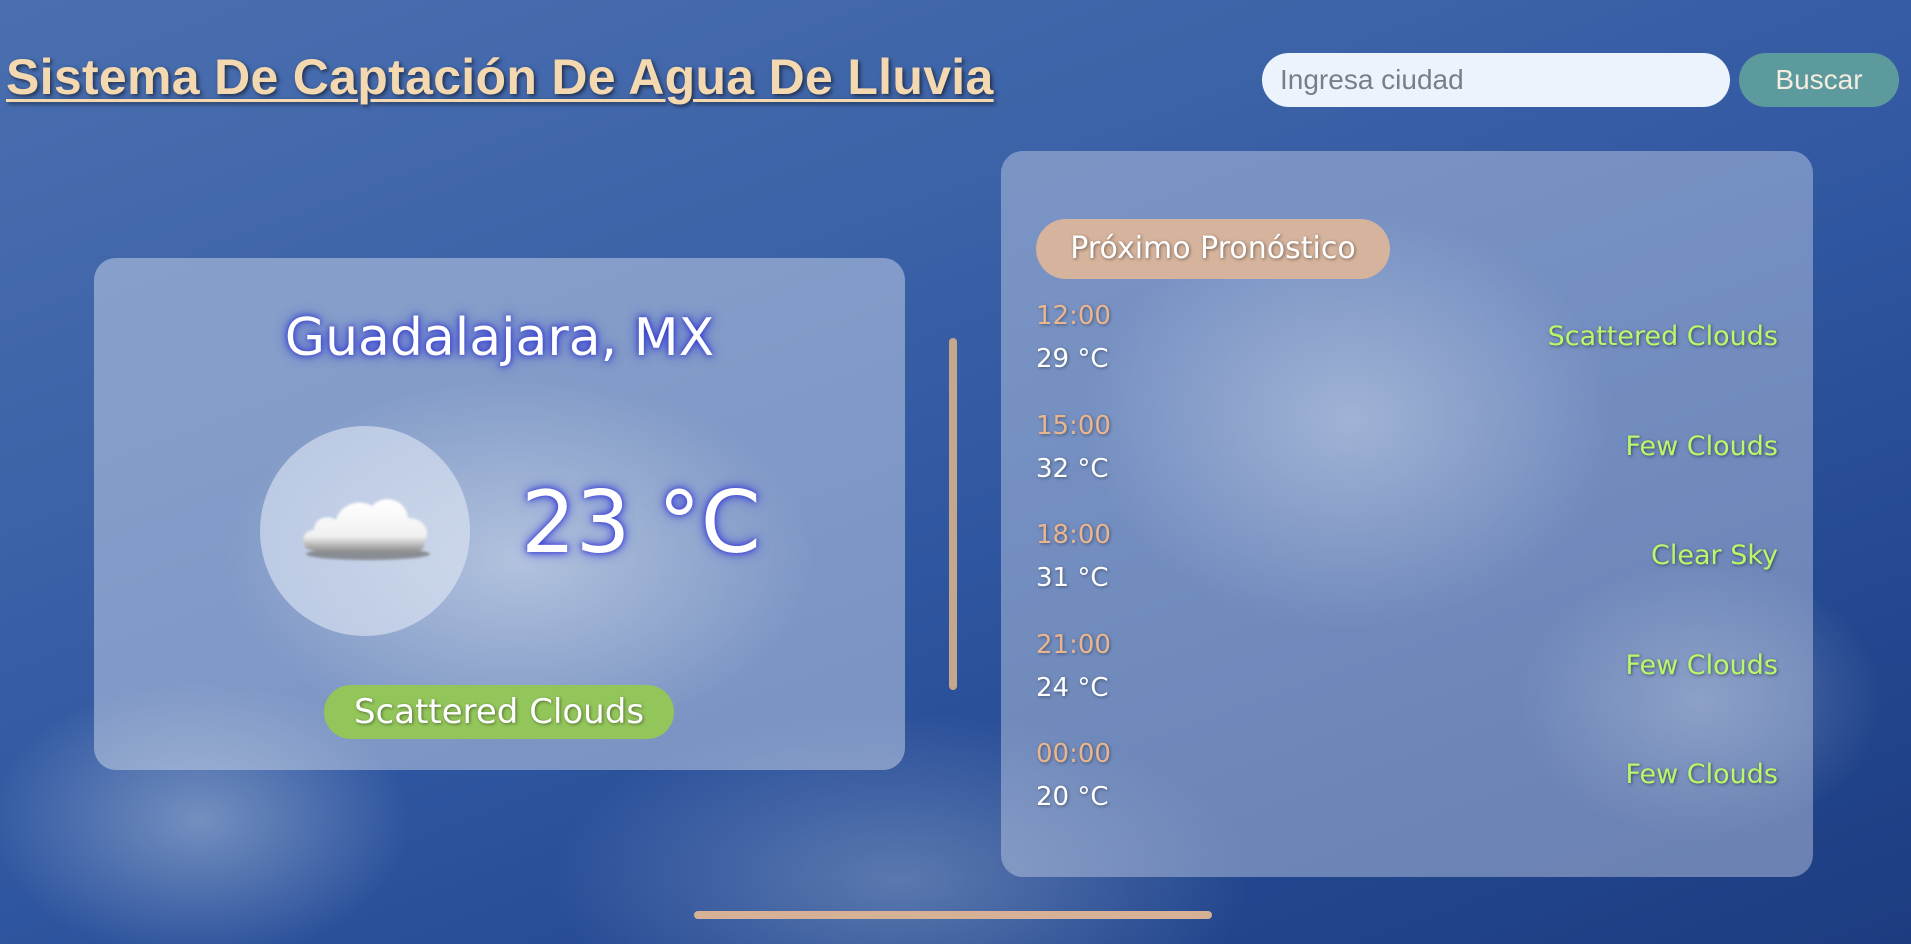  Describe the element at coordinates (1072, 468) in the screenshot. I see `forecast-temperature: 32 °C` at that location.